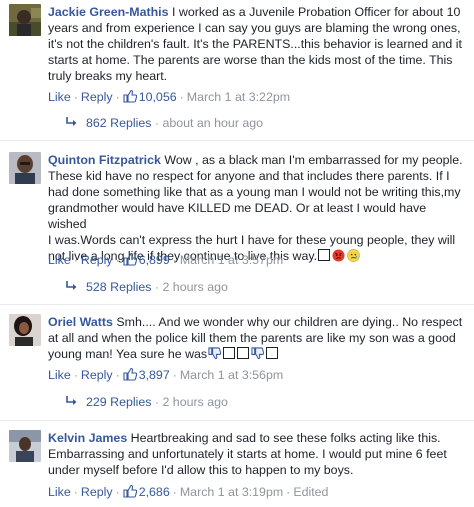  I want to click on comment-author: Oriel Watts, so click(80, 322).